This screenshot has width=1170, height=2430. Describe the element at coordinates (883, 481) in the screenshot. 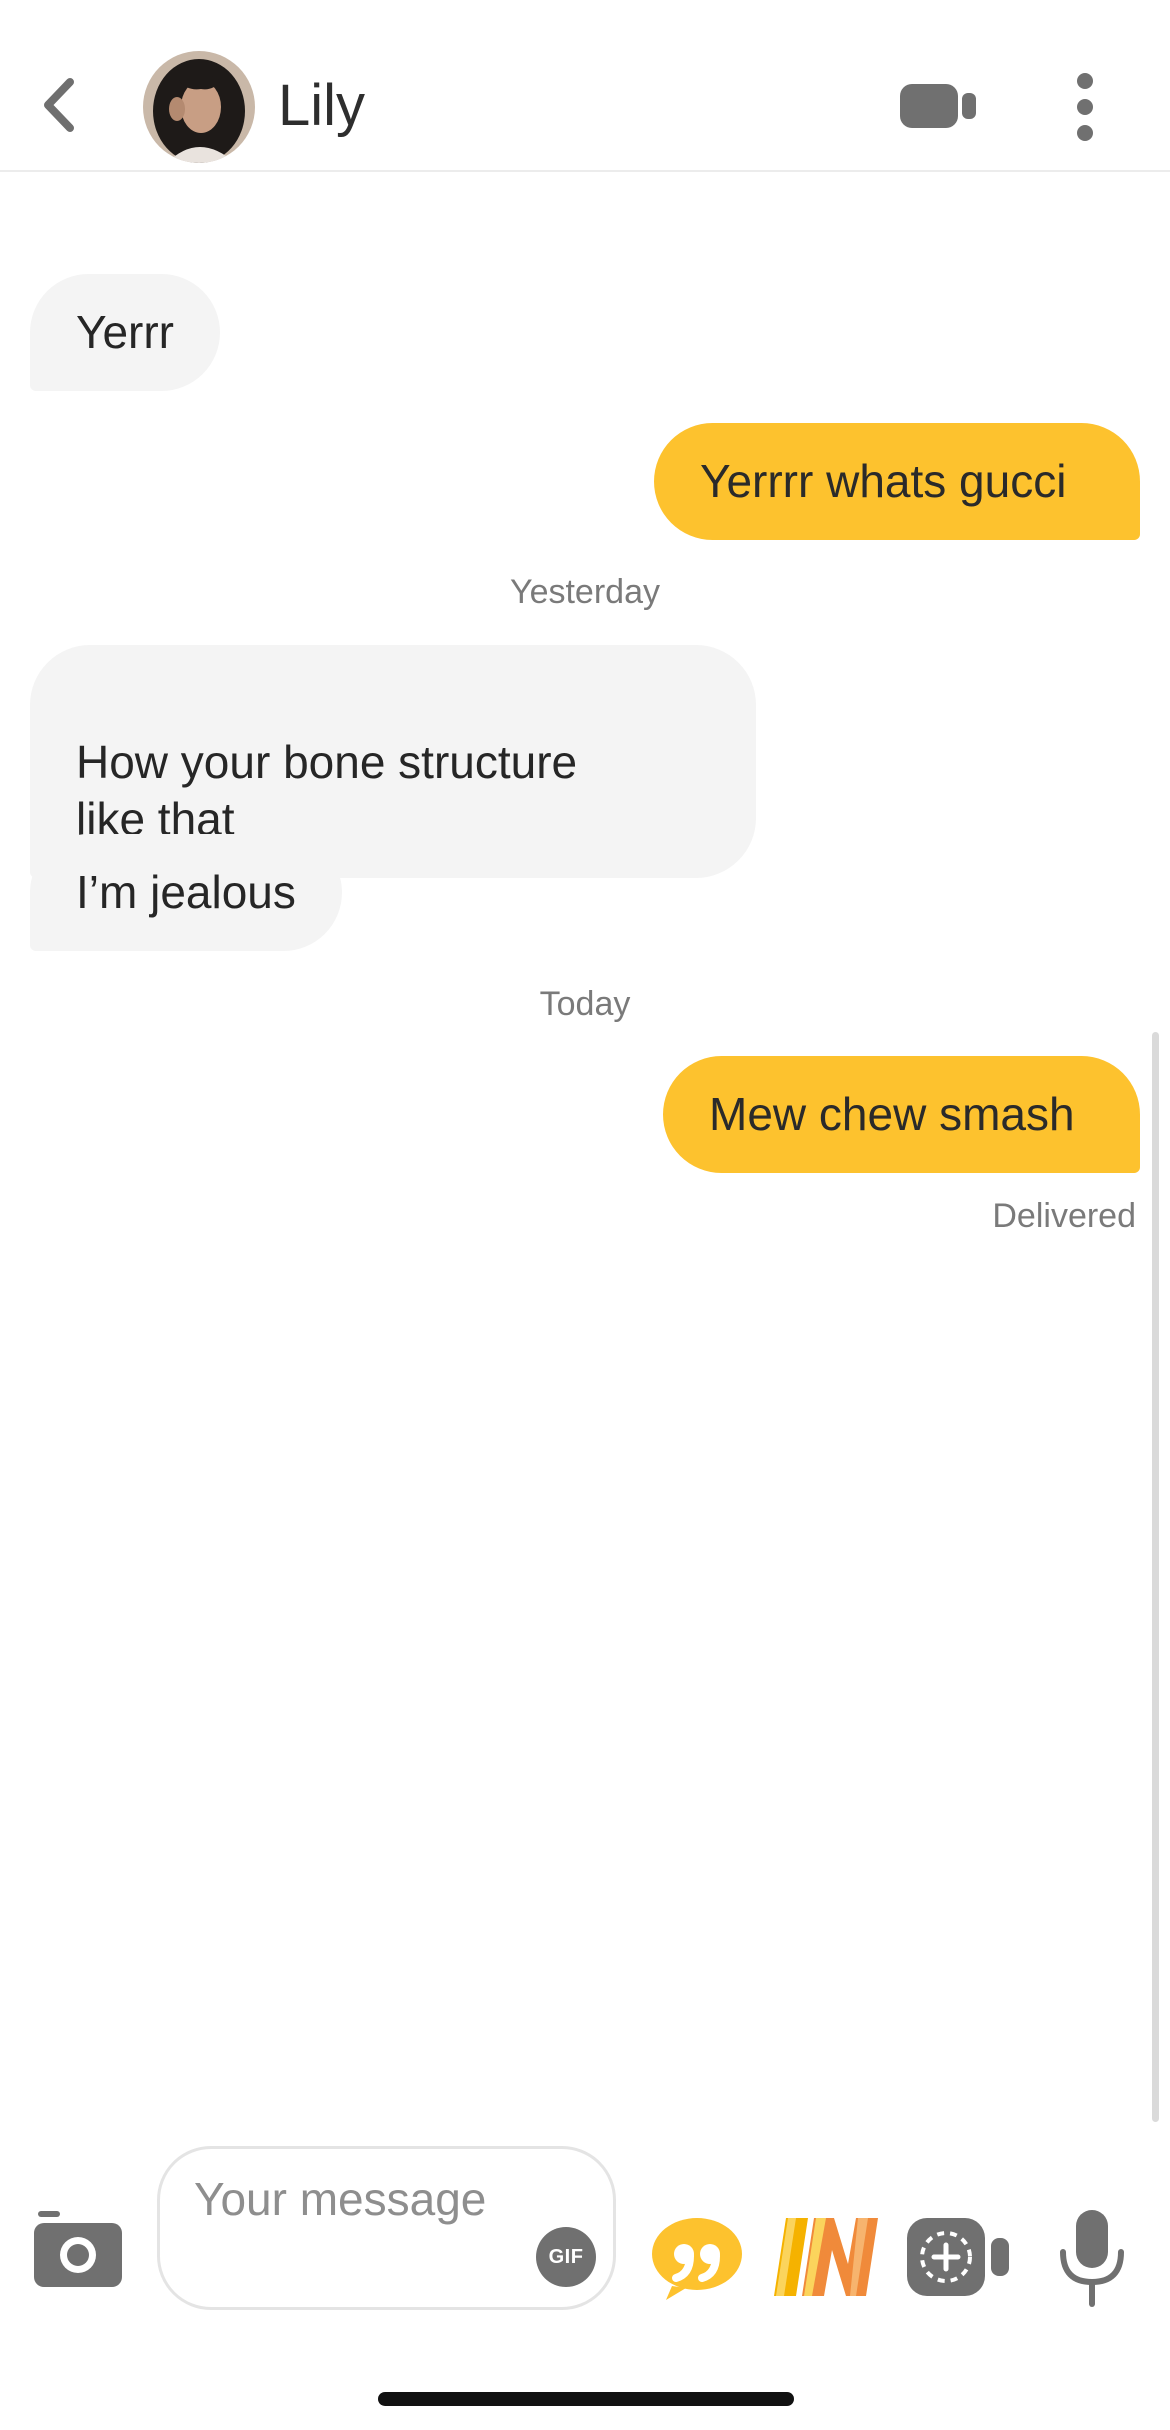

I see `message-text: Yerrrr whats gucci` at that location.